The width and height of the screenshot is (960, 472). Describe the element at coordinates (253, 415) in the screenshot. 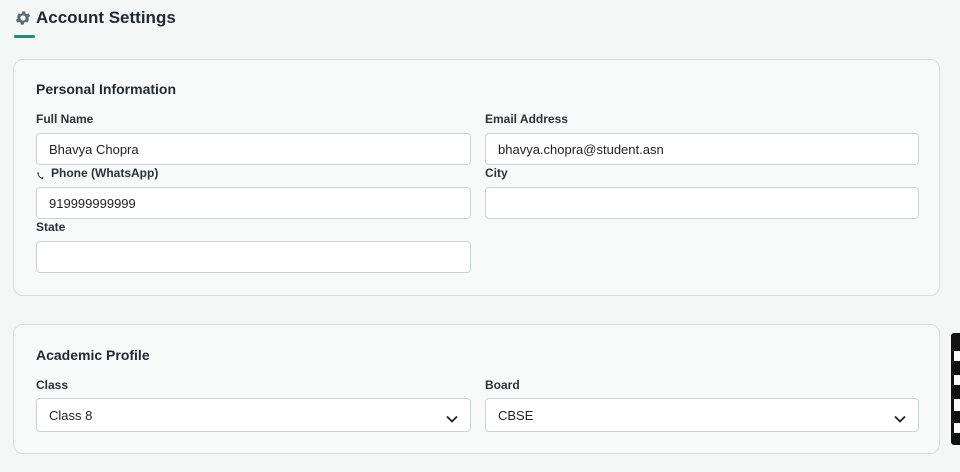

I see `class-select: Class 8` at that location.